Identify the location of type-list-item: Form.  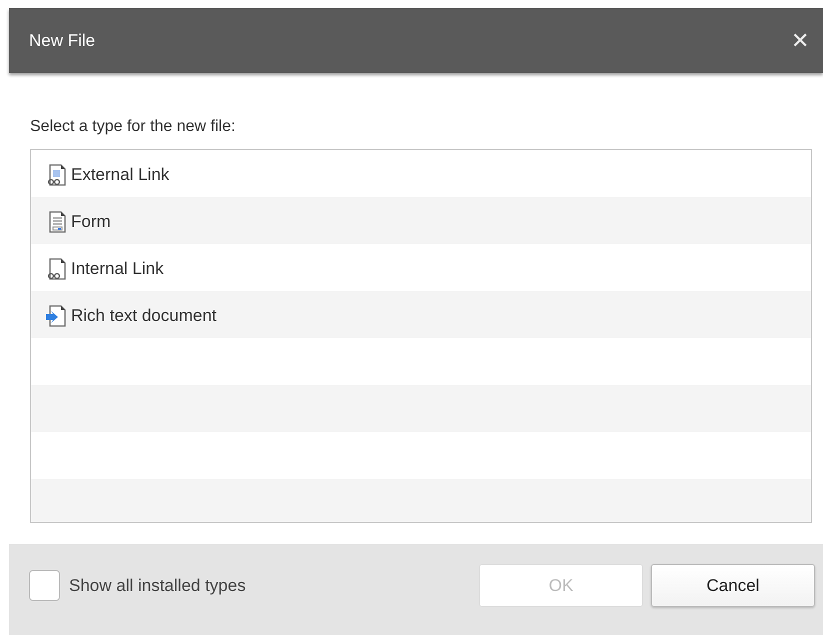
(421, 221).